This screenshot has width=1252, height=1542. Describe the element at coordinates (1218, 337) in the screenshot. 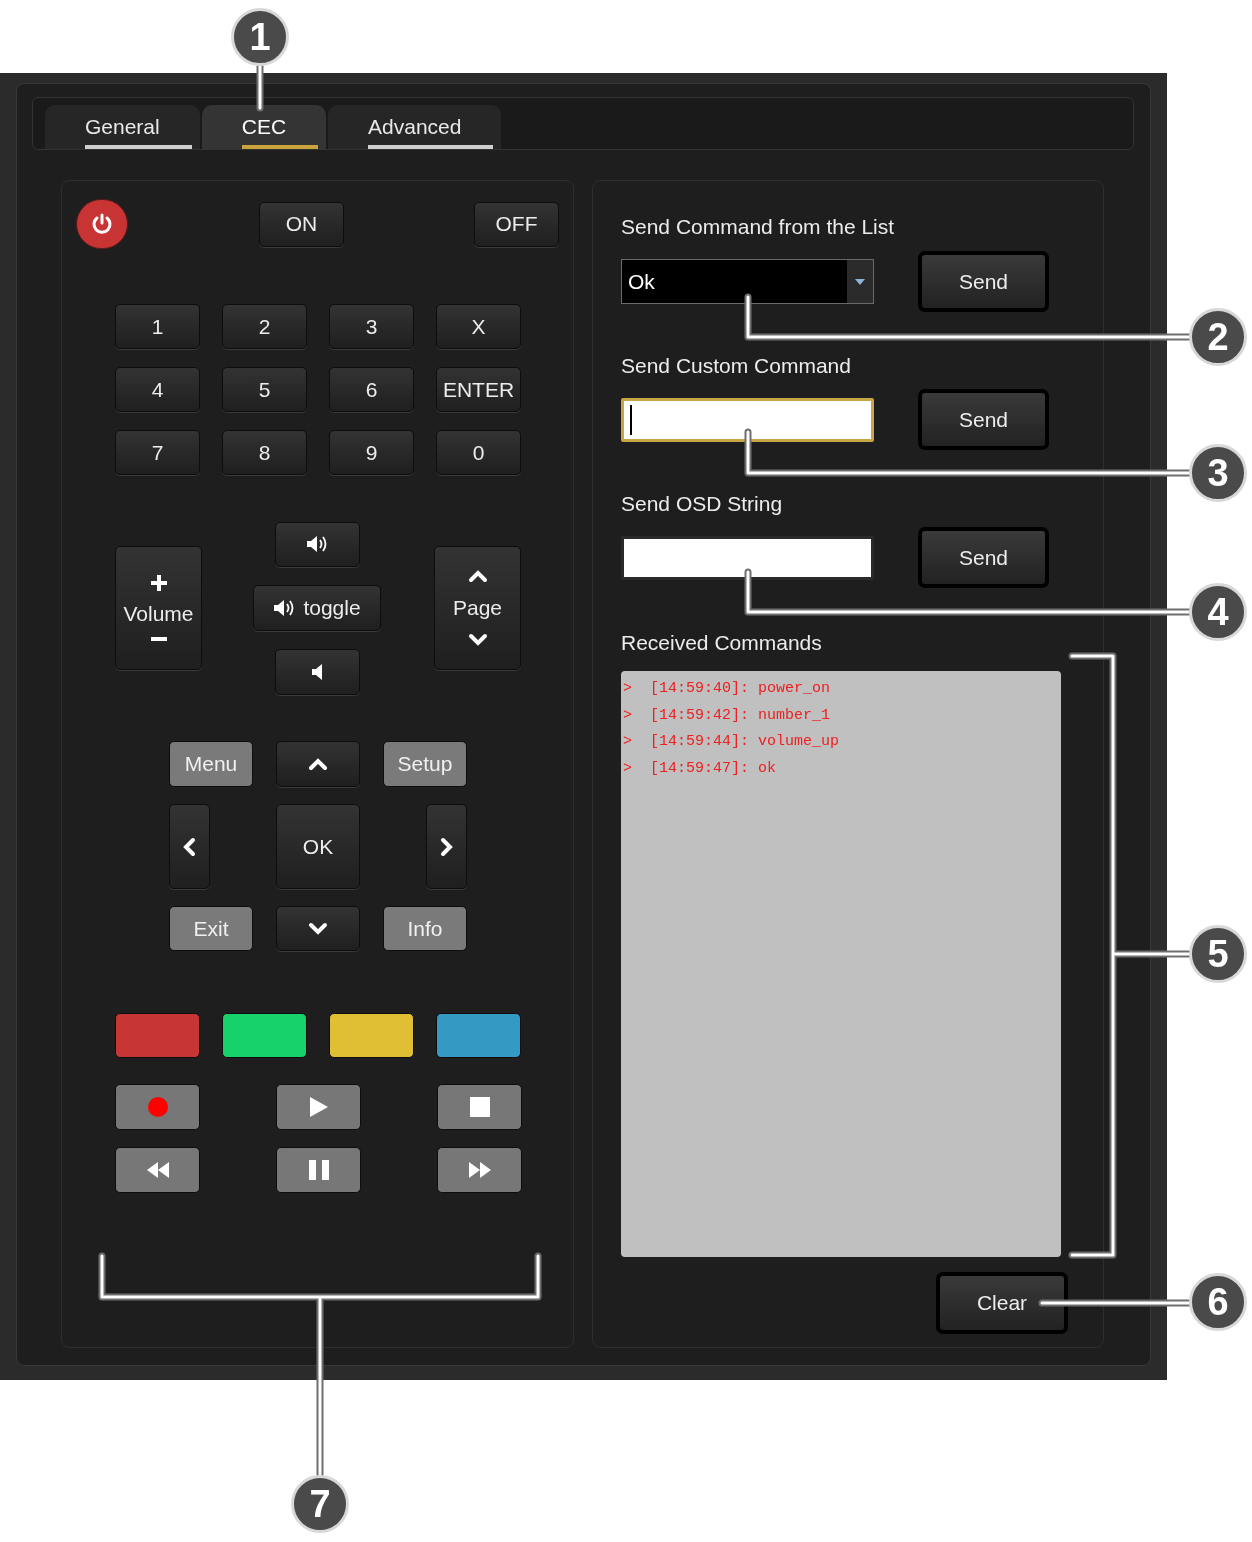

I see `callout-marker: 2` at that location.